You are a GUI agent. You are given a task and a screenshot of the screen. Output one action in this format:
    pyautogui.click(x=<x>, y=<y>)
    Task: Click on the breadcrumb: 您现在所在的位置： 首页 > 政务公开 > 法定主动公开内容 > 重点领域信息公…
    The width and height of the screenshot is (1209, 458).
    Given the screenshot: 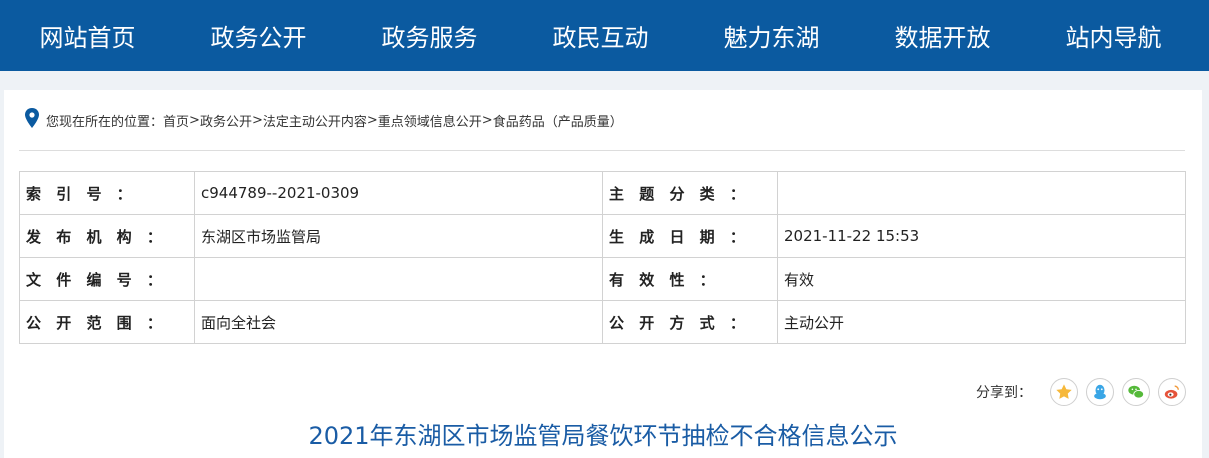 What is the action you would take?
    pyautogui.click(x=323, y=120)
    